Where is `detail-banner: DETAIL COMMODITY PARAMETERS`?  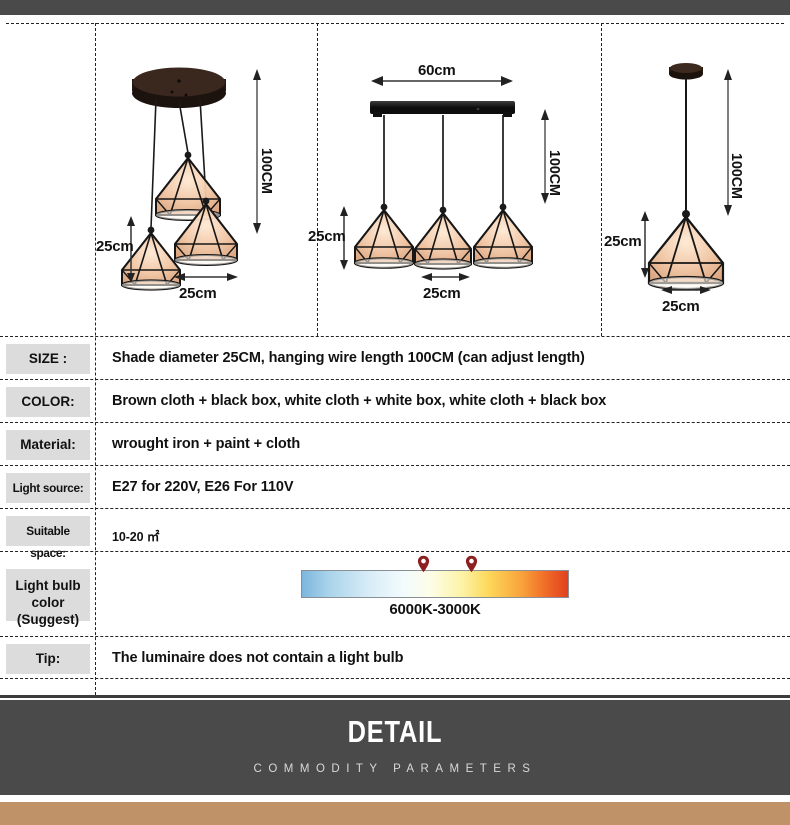 detail-banner: DETAIL COMMODITY PARAMETERS is located at coordinates (395, 747).